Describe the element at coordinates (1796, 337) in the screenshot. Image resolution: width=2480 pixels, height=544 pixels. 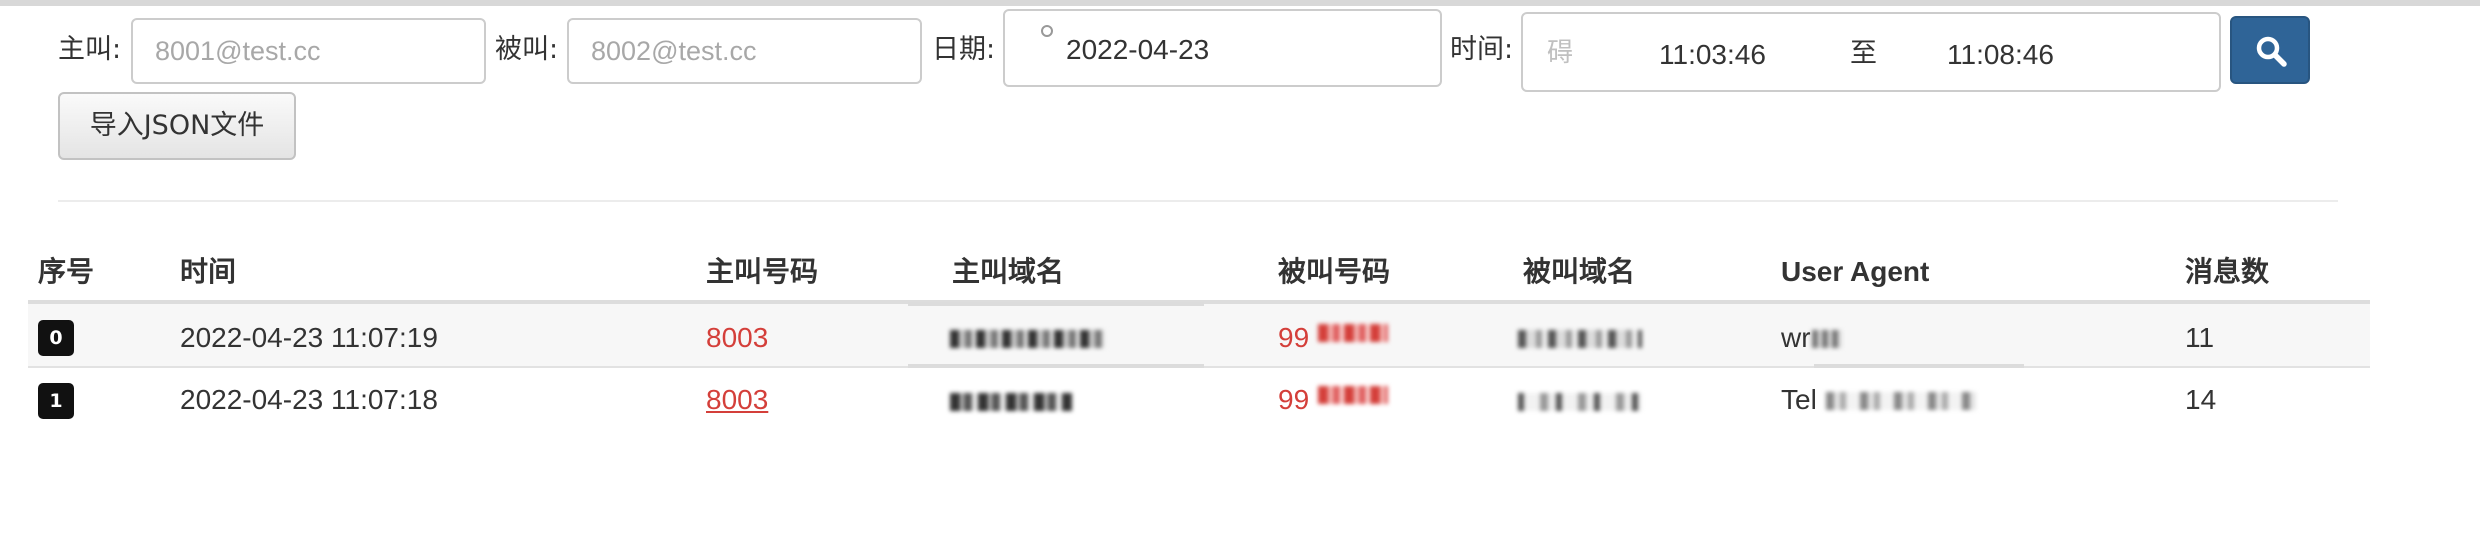
I see `row-user-agent: wr` at that location.